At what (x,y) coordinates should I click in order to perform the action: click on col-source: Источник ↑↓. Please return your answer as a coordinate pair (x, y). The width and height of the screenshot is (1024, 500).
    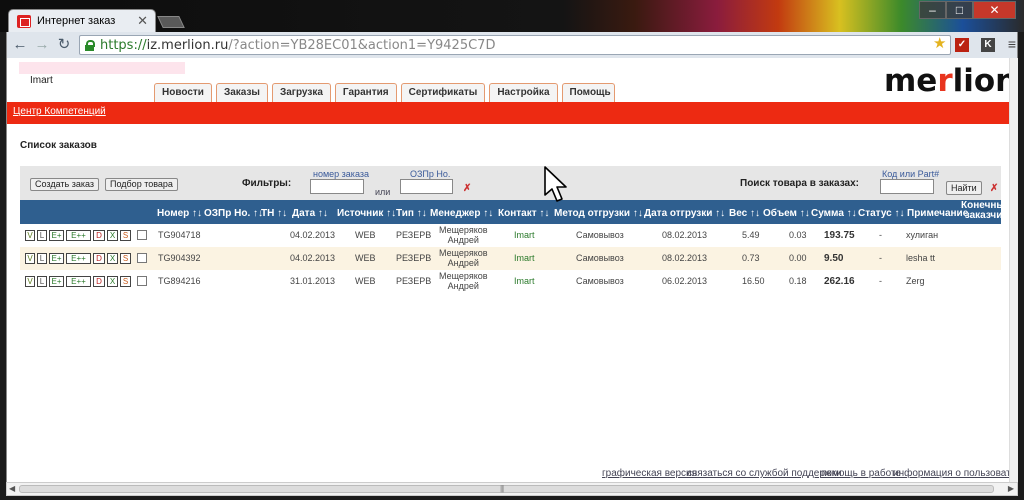
    Looking at the image, I should click on (366, 213).